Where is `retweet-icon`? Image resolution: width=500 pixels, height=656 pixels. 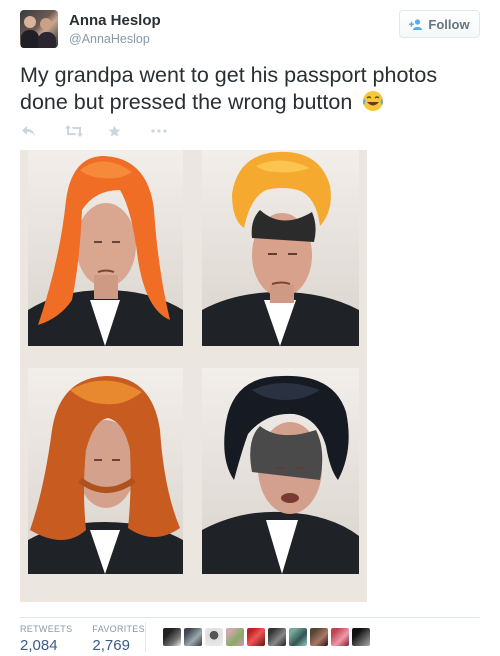
retweet-icon is located at coordinates (74, 131).